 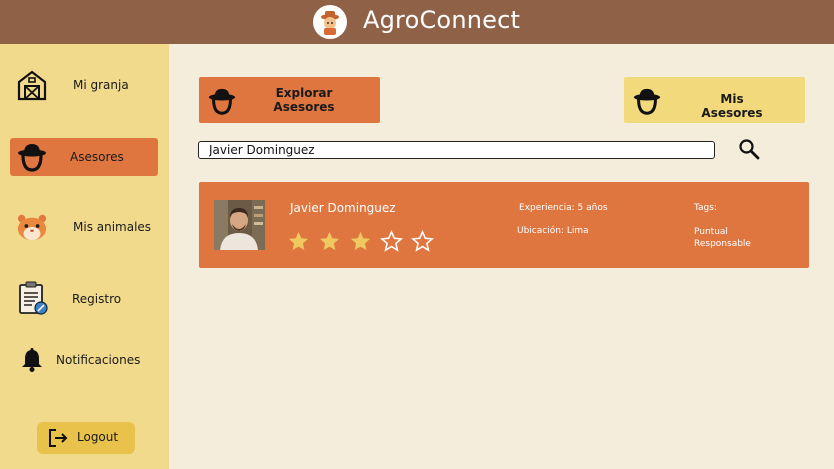 I want to click on my-advisors-button: Mis Asesores, so click(x=714, y=100).